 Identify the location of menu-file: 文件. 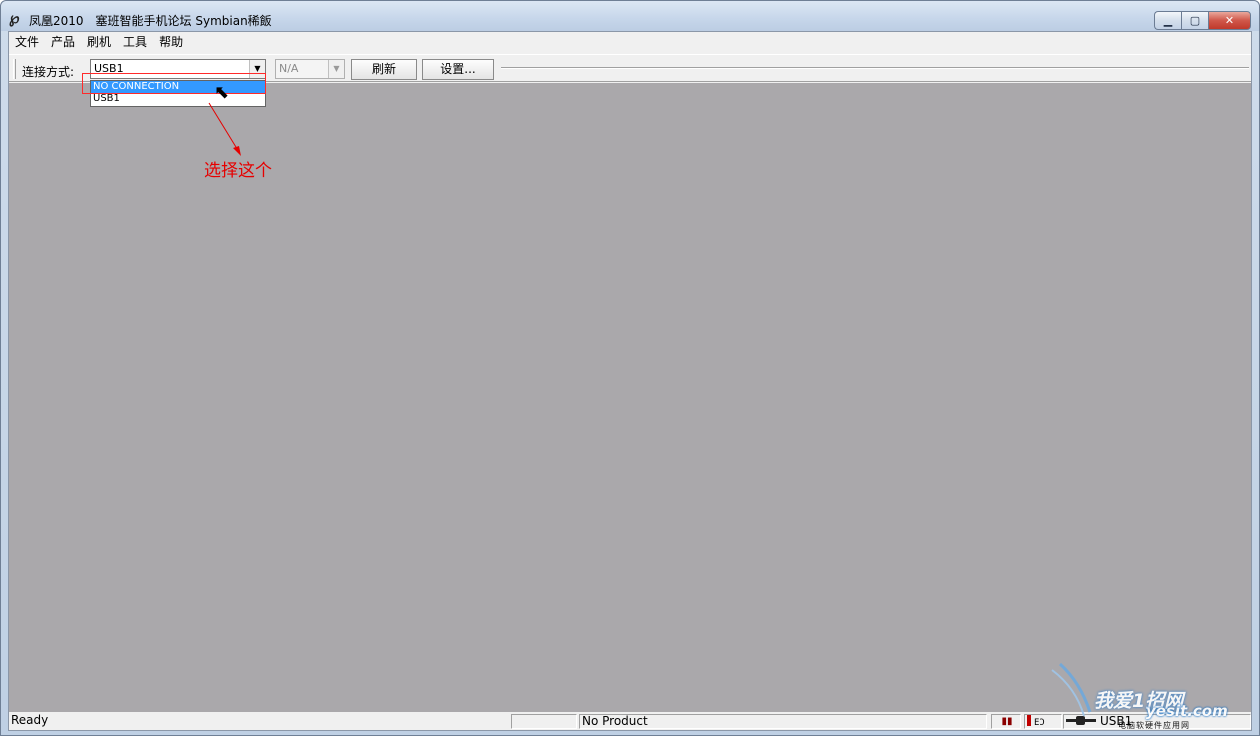
(27, 42).